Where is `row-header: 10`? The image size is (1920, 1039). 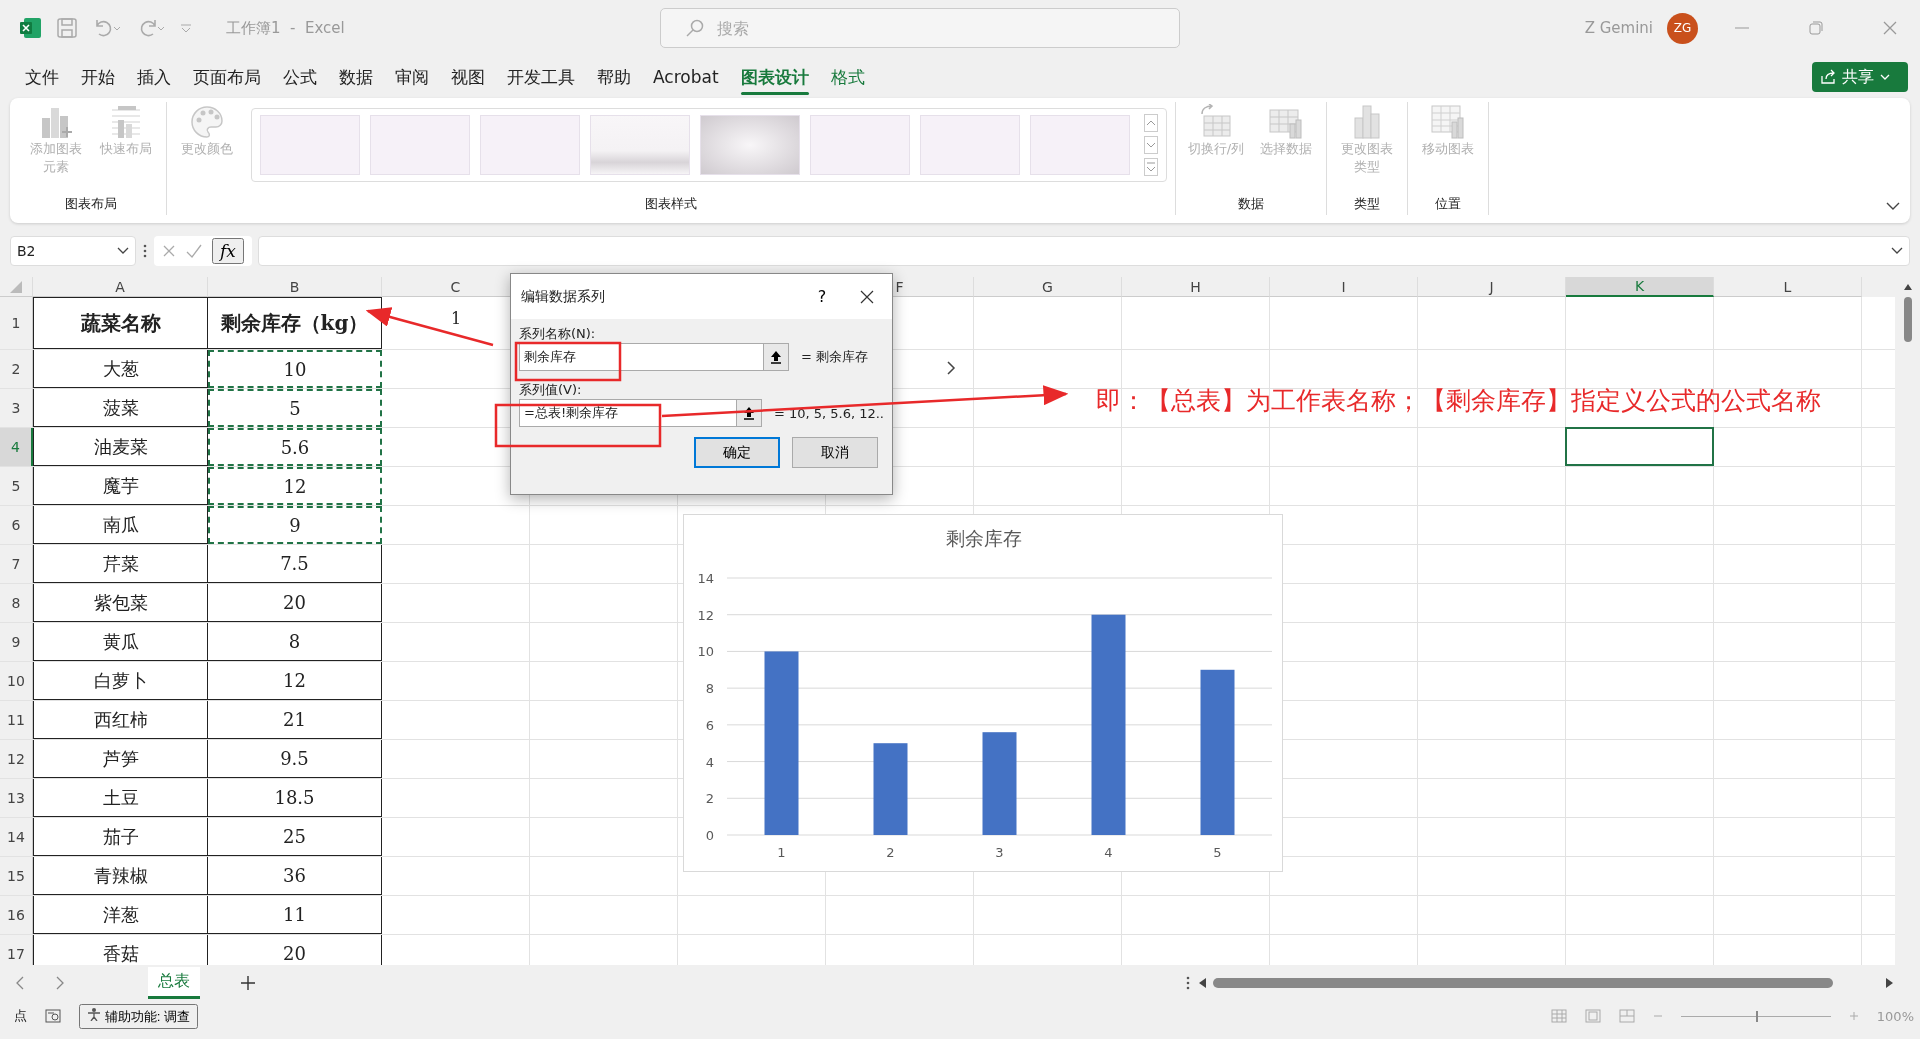 row-header: 10 is located at coordinates (16, 681).